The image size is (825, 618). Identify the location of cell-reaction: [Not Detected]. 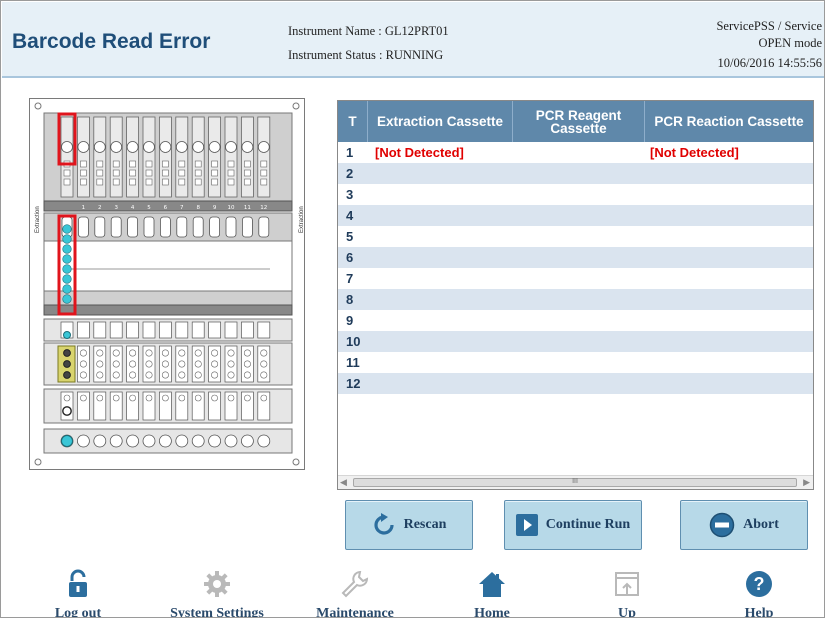
(694, 152).